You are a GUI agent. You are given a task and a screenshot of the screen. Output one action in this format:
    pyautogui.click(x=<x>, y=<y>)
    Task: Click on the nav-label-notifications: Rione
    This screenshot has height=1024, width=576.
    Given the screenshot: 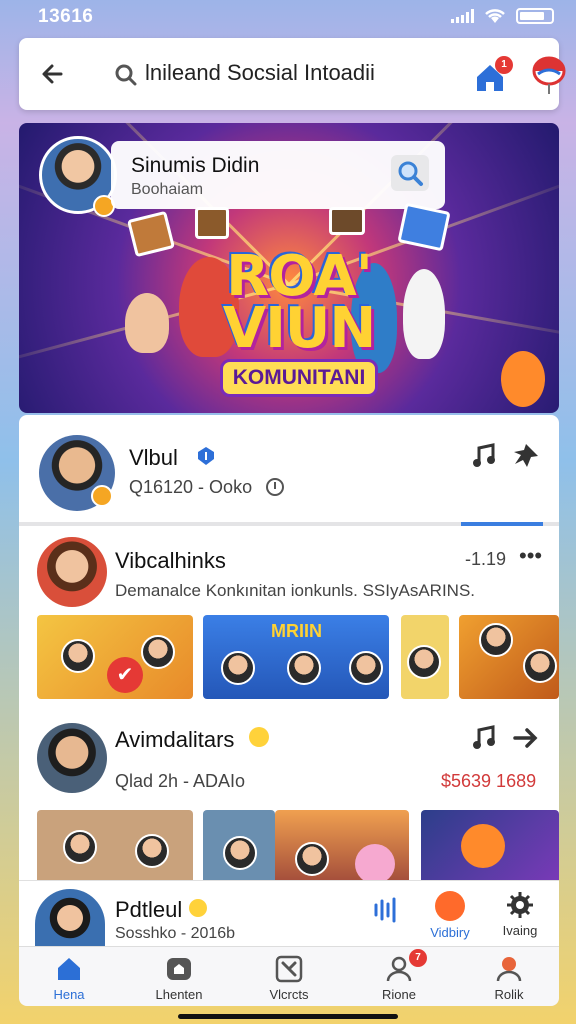 What is the action you would take?
    pyautogui.click(x=399, y=994)
    